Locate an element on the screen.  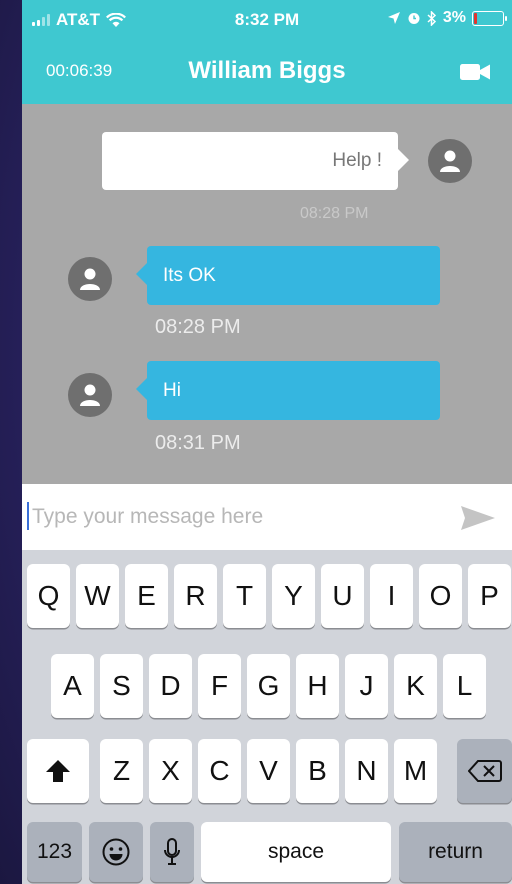
message-bubble-outgoing: Help ! is located at coordinates (255, 161).